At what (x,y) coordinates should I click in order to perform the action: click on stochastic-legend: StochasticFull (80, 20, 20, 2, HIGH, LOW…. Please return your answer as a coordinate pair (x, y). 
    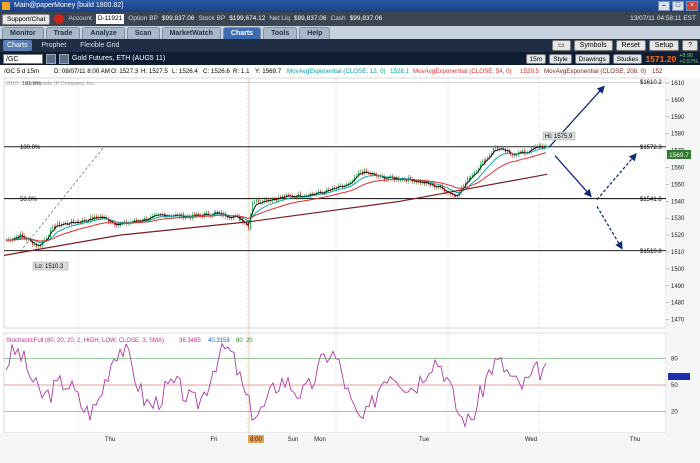
    Looking at the image, I should click on (128, 340).